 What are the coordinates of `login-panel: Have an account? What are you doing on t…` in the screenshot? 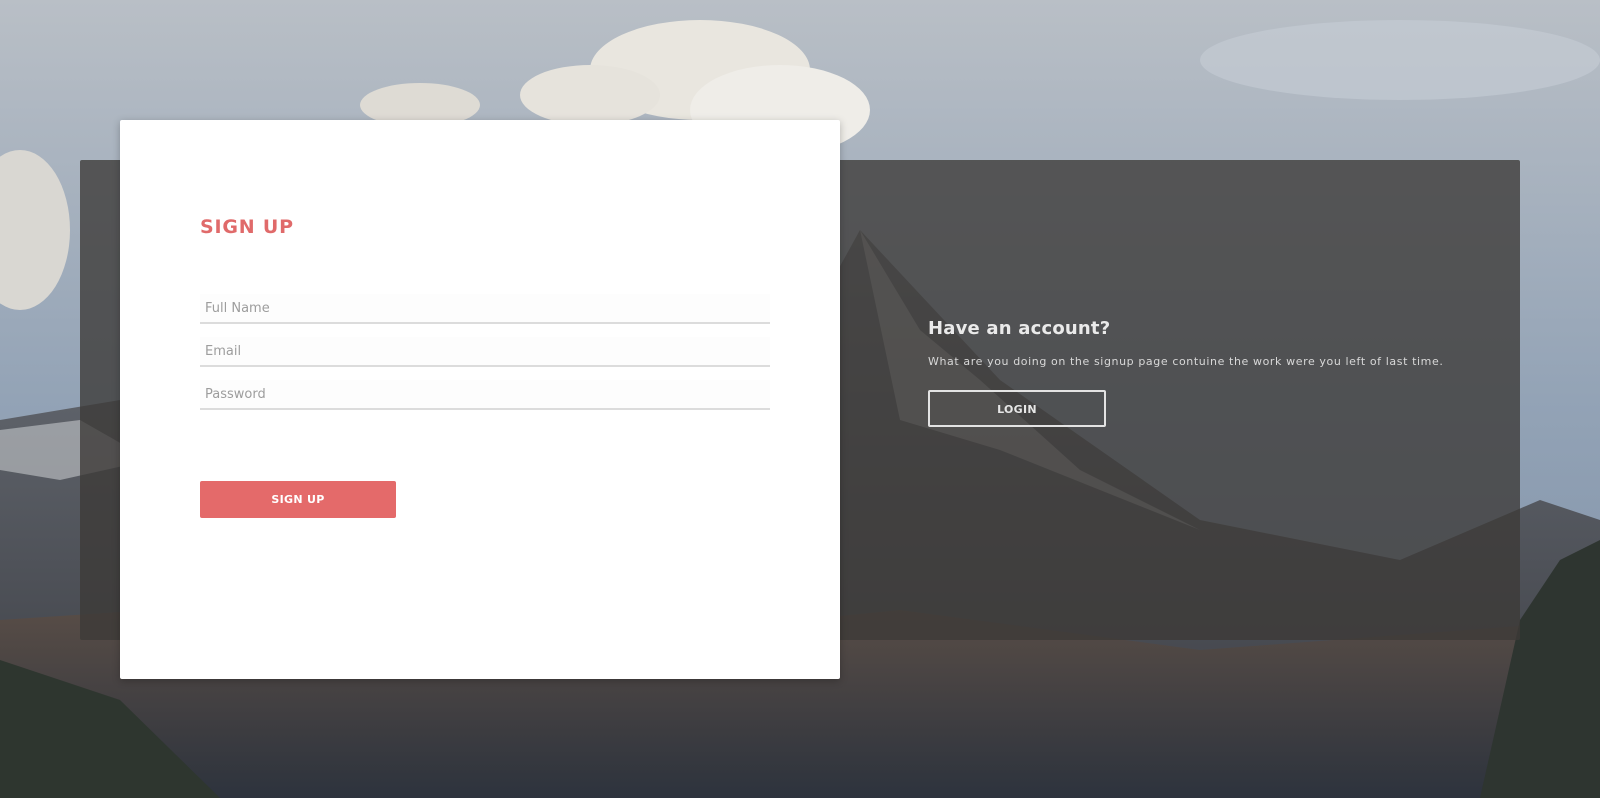 It's located at (1208, 372).